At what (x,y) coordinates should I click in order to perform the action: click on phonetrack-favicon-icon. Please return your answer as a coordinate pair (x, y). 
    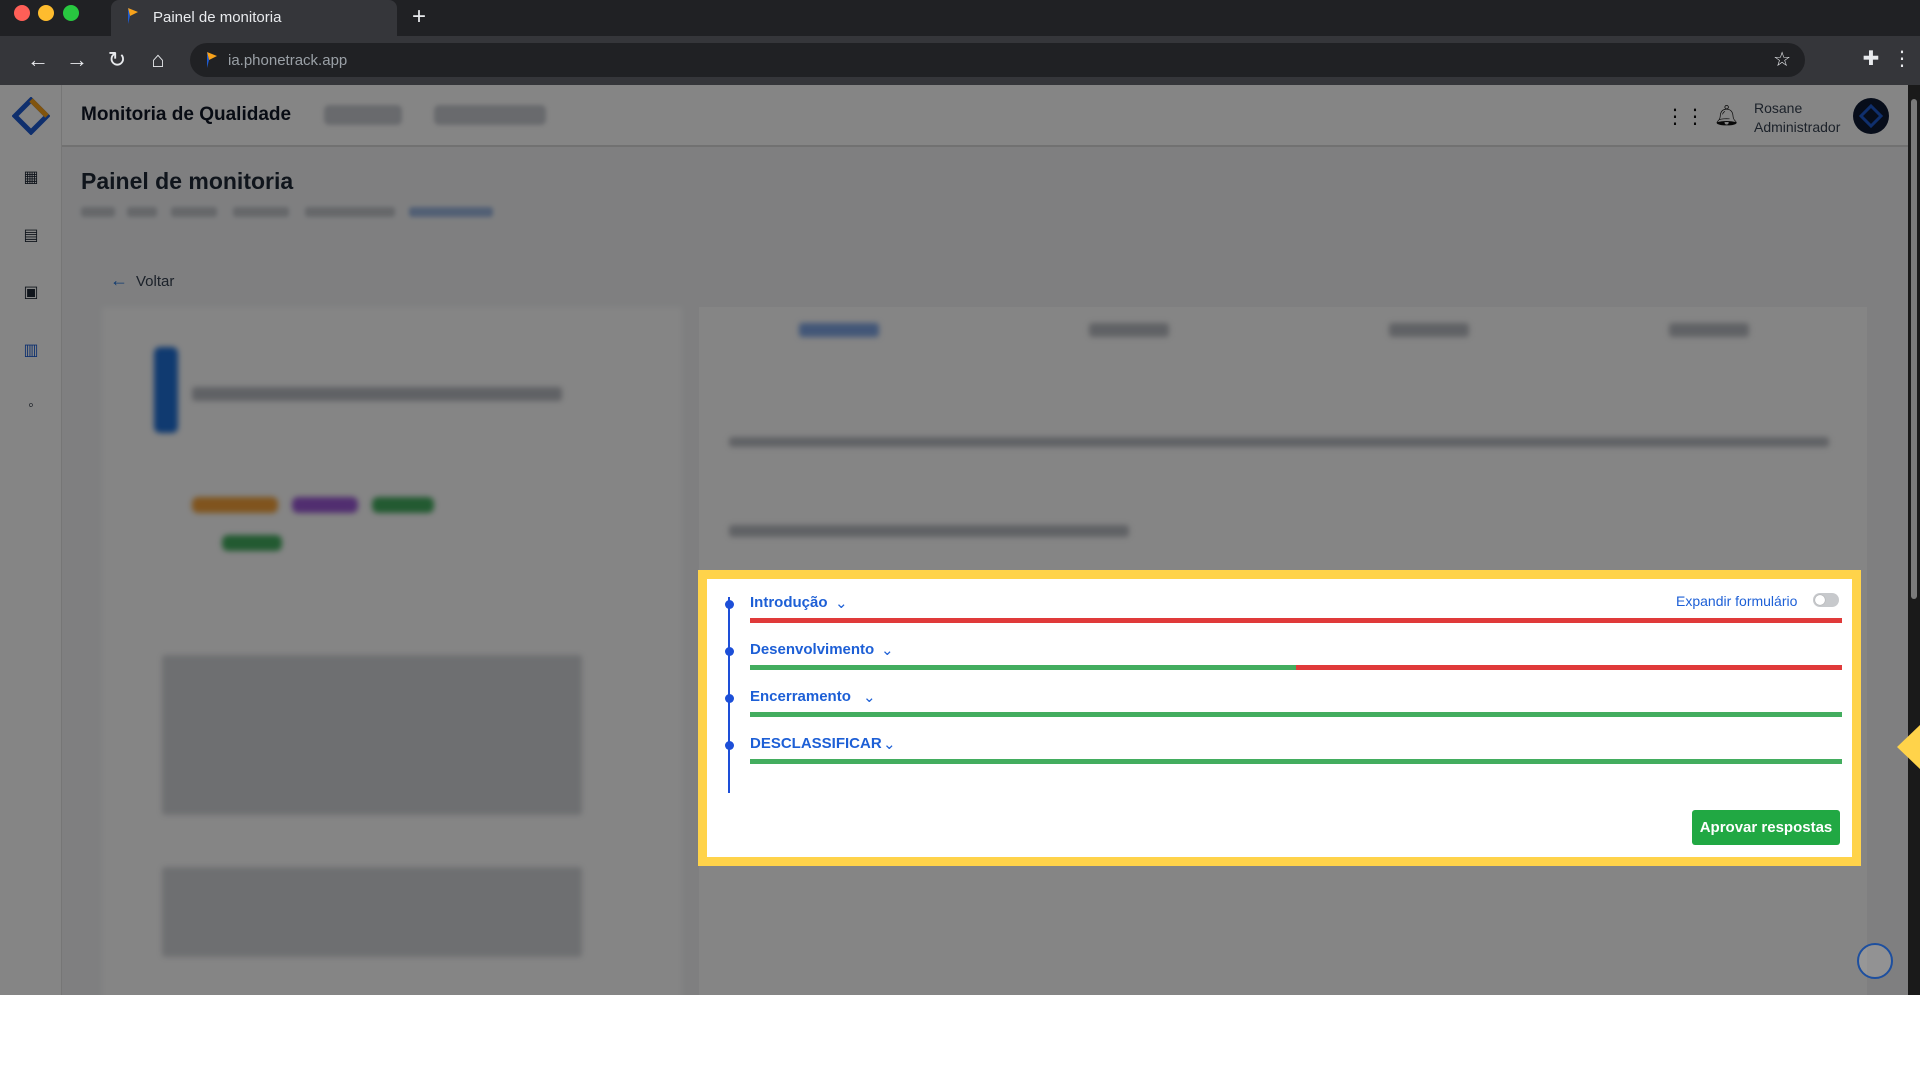
    Looking at the image, I should click on (133, 16).